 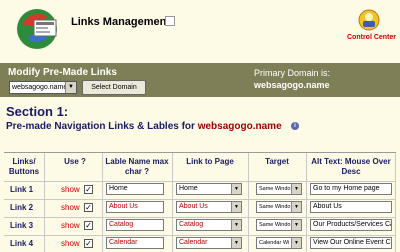 I want to click on control-center-link: Control Center, so click(x=371, y=37).